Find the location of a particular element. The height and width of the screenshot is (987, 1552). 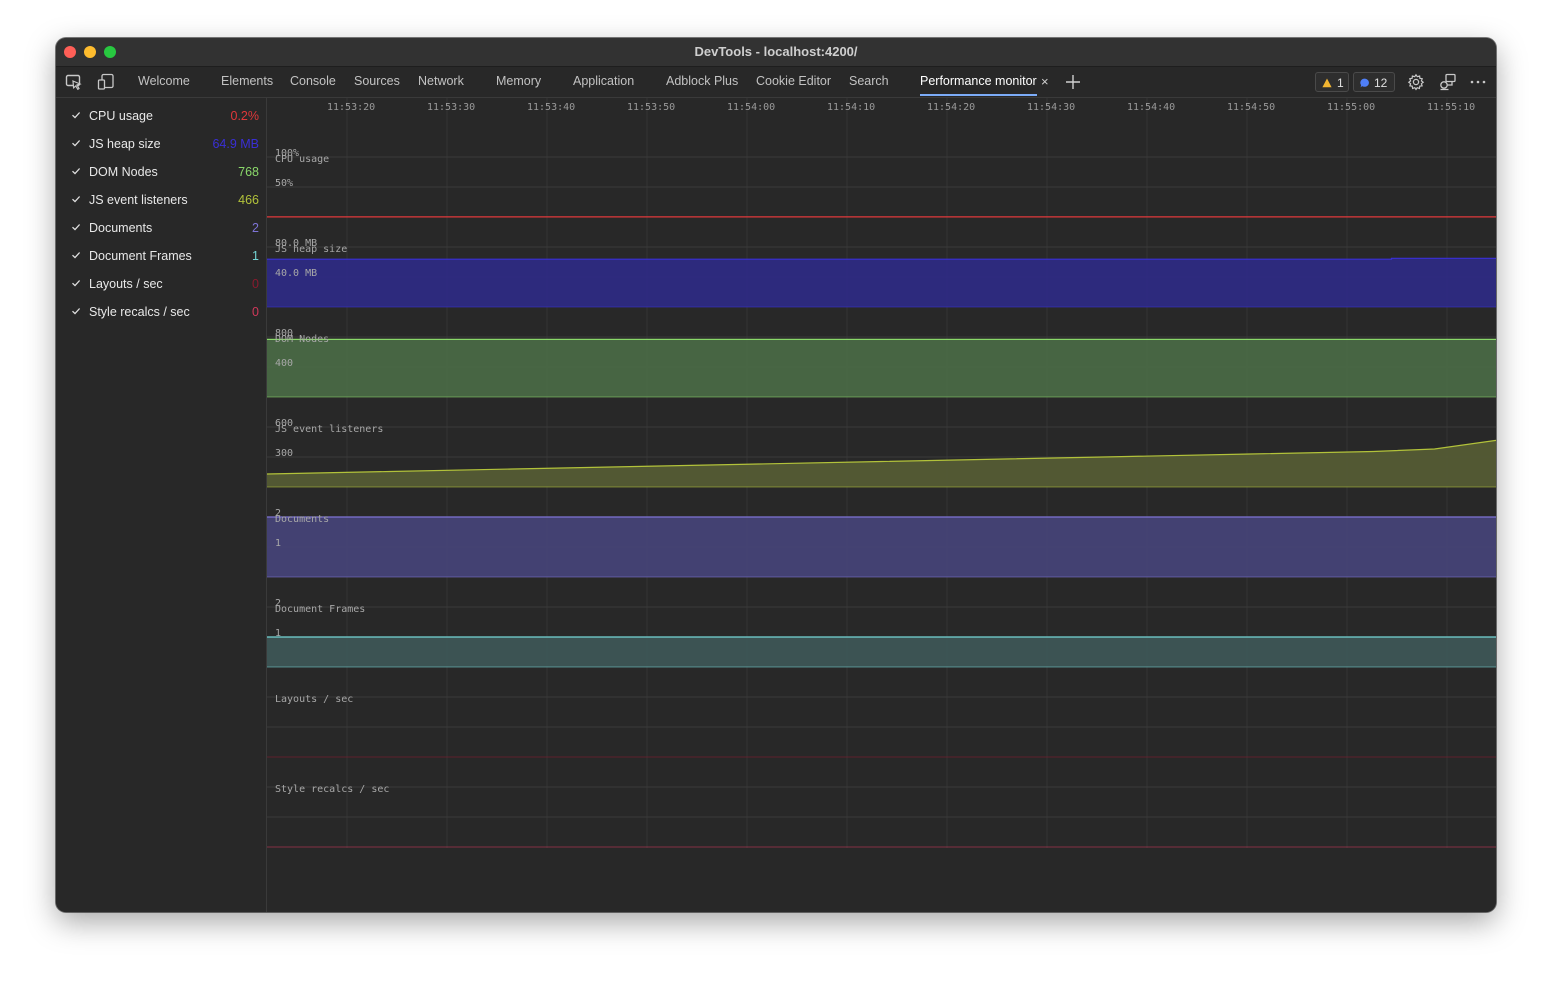

time-tick-label: 11:53:30 is located at coordinates (451, 107).